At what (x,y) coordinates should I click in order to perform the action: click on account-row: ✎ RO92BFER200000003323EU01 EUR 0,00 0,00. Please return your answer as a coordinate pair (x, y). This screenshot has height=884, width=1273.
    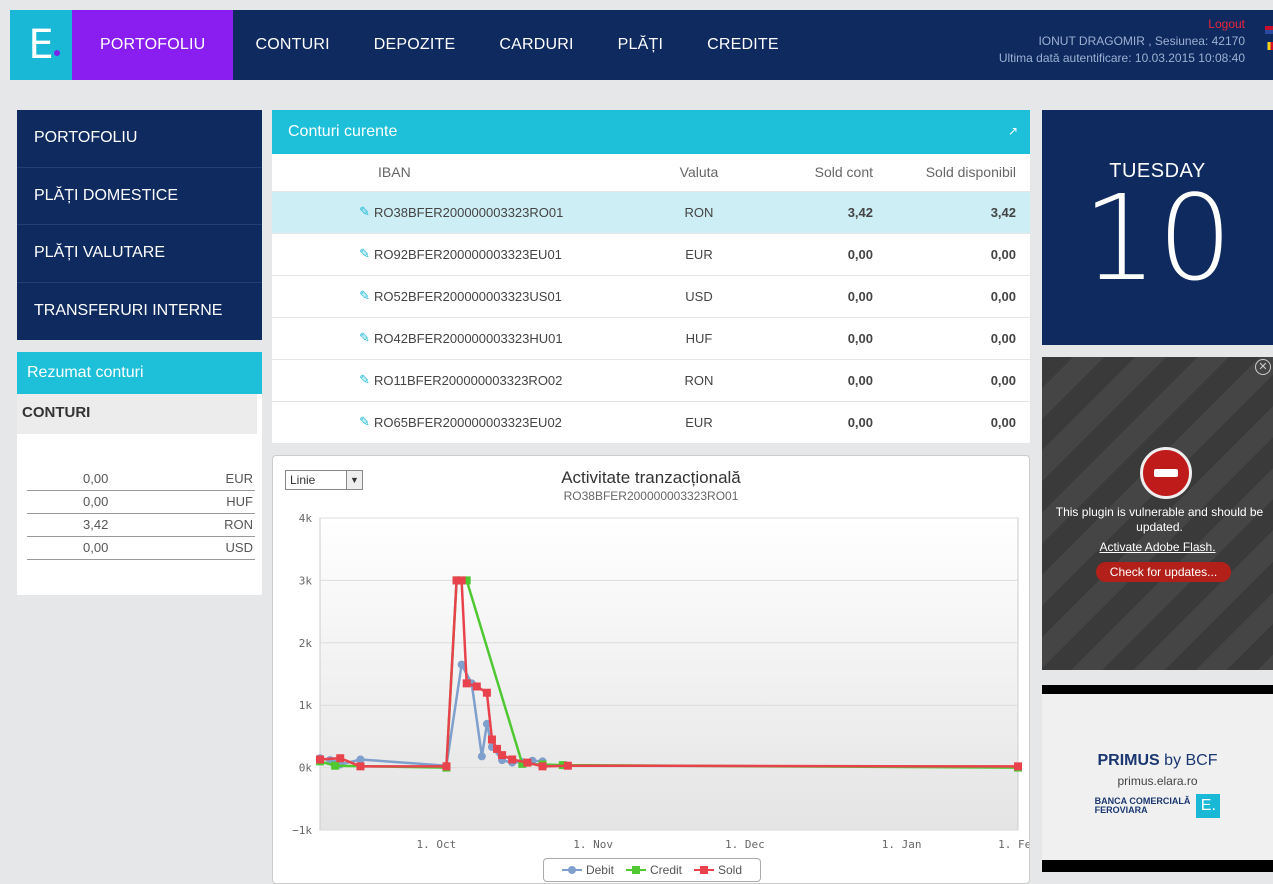
    Looking at the image, I should click on (651, 253).